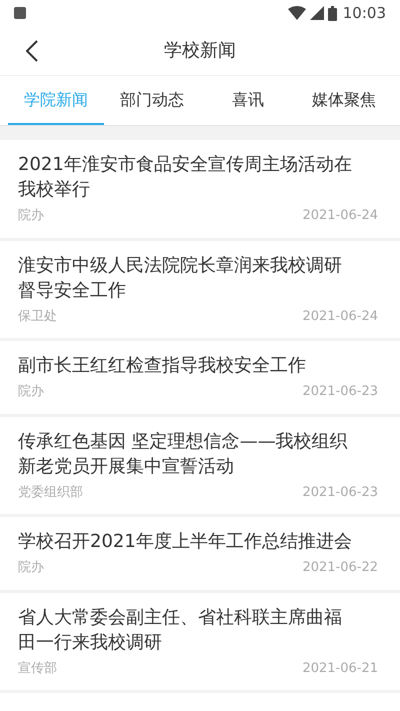 Image resolution: width=400 pixels, height=711 pixels. I want to click on news-title: 淮安市中级人民法院院长章润来我校调研督导安全工作, so click(180, 278).